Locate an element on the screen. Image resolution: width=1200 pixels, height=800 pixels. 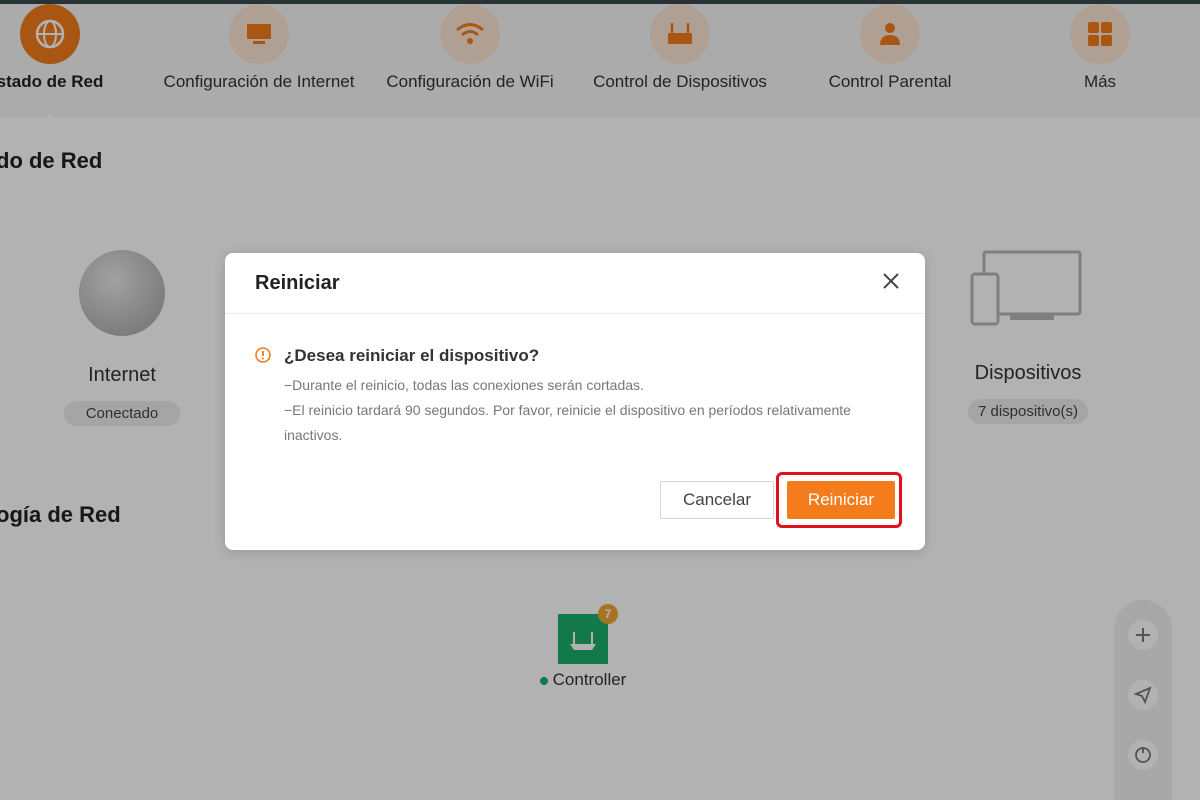
dialog-header: Reiniciar is located at coordinates (575, 283).